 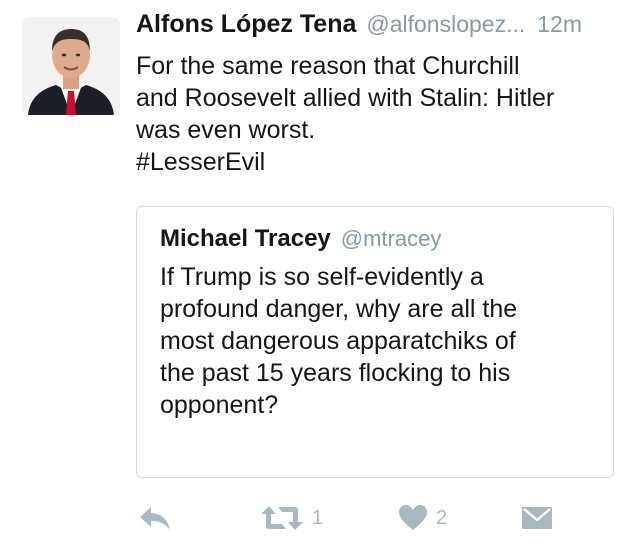 What do you see at coordinates (442, 517) in the screenshot?
I see `like-count: 2` at bounding box center [442, 517].